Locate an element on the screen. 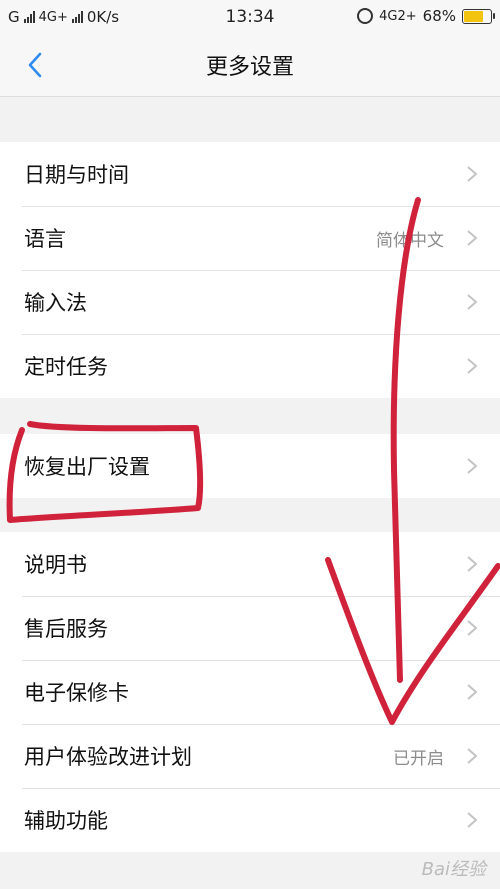 The image size is (500, 889). status-right: 4G2+ 68% is located at coordinates (426, 16).